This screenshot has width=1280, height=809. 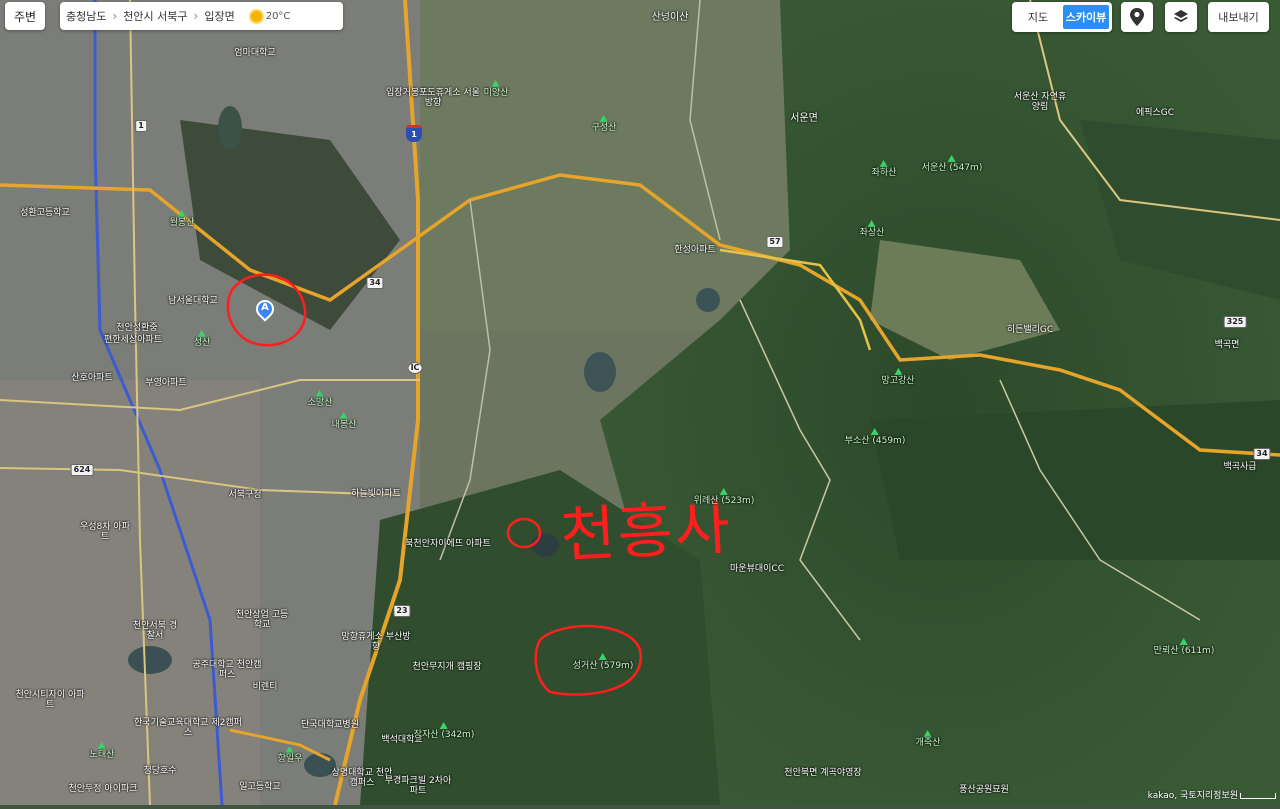 What do you see at coordinates (1030, 330) in the screenshot?
I see `place-label: 히든밸리GC` at bounding box center [1030, 330].